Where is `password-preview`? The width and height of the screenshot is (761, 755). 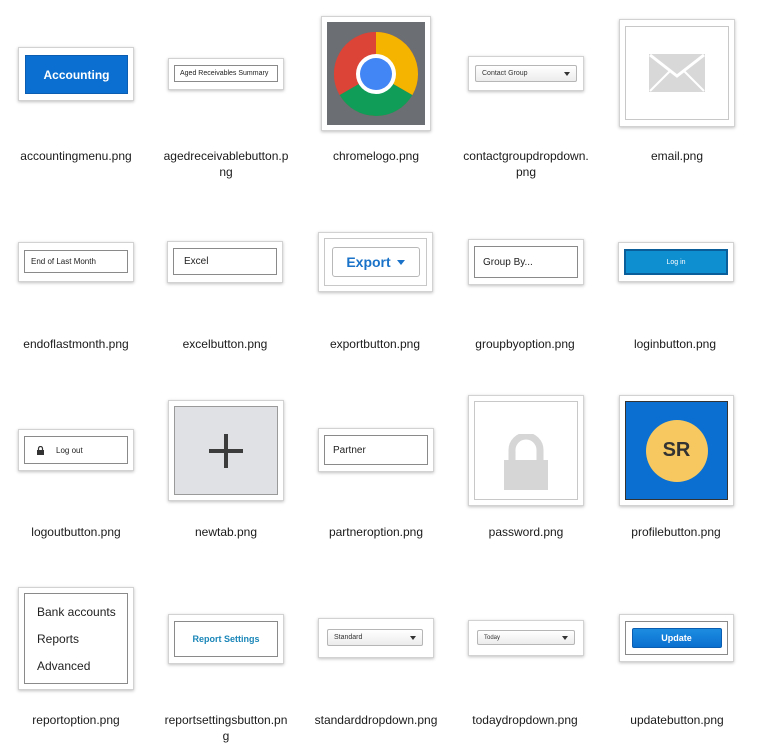 password-preview is located at coordinates (526, 450).